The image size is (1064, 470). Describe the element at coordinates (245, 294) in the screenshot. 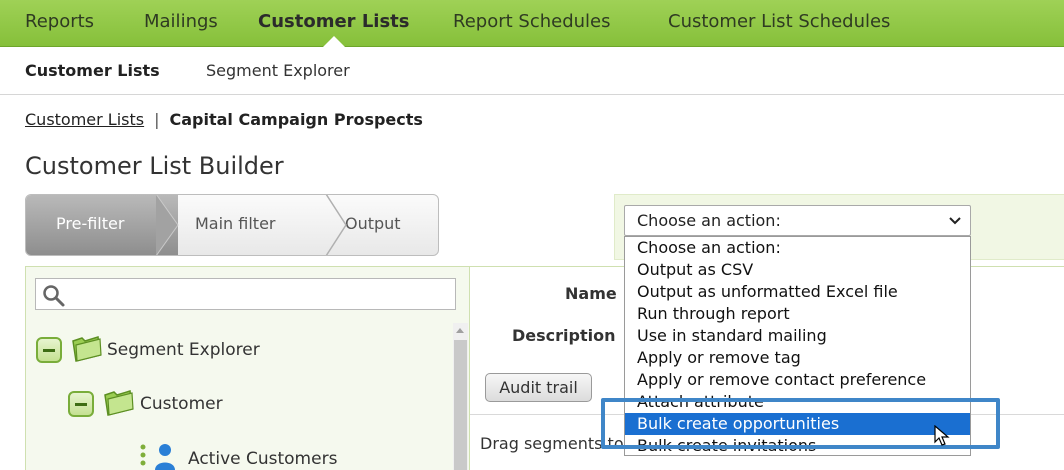

I see `tree-search-input` at that location.